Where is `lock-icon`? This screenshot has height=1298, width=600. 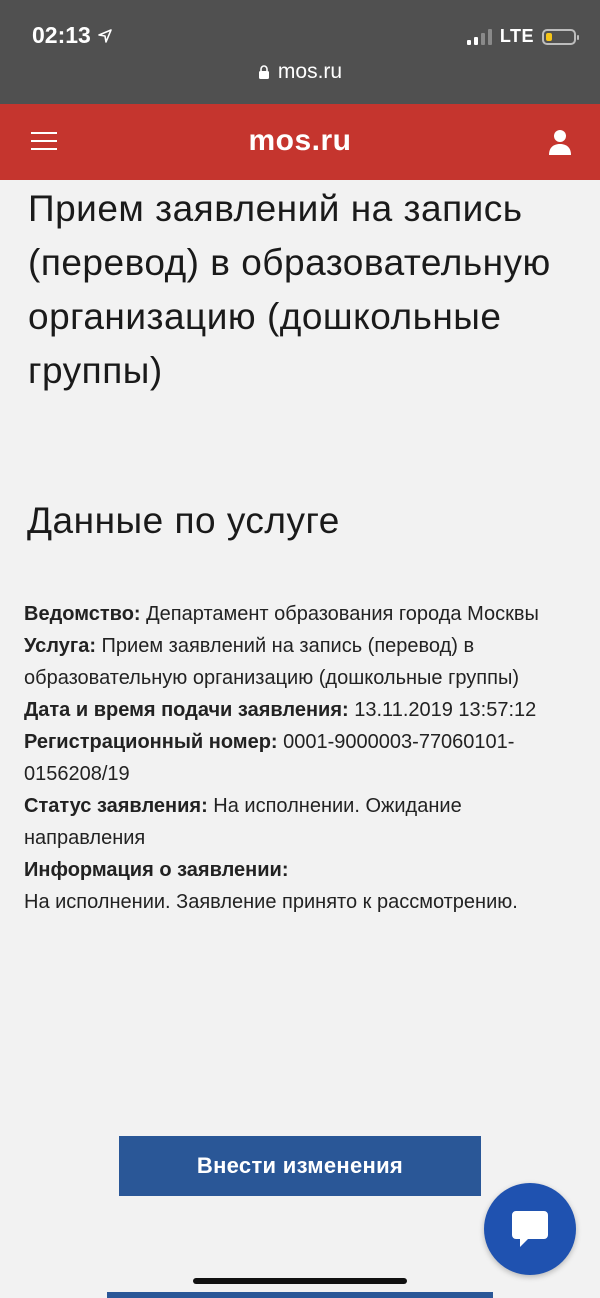 lock-icon is located at coordinates (263, 72).